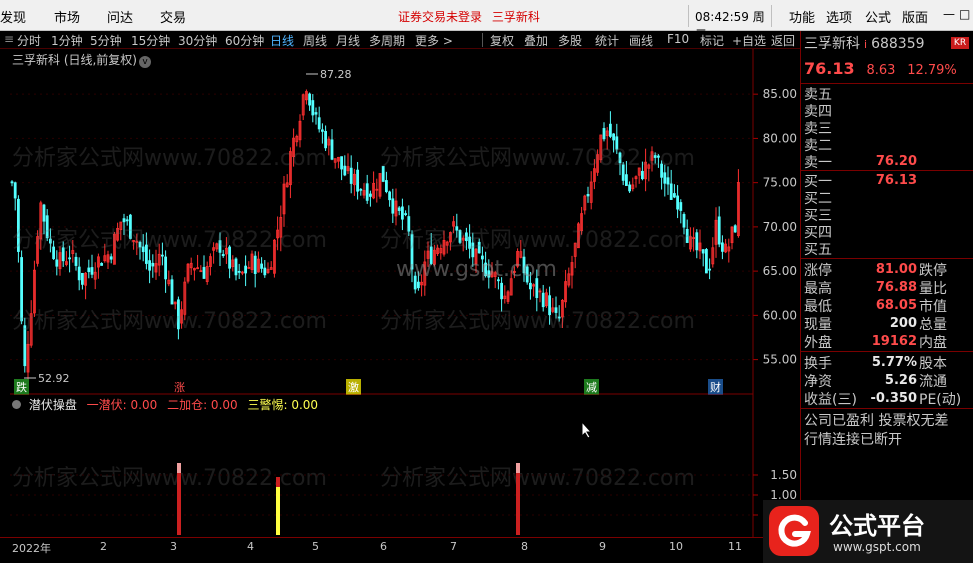  What do you see at coordinates (829, 68) in the screenshot?
I see `last-price: 76.13` at bounding box center [829, 68].